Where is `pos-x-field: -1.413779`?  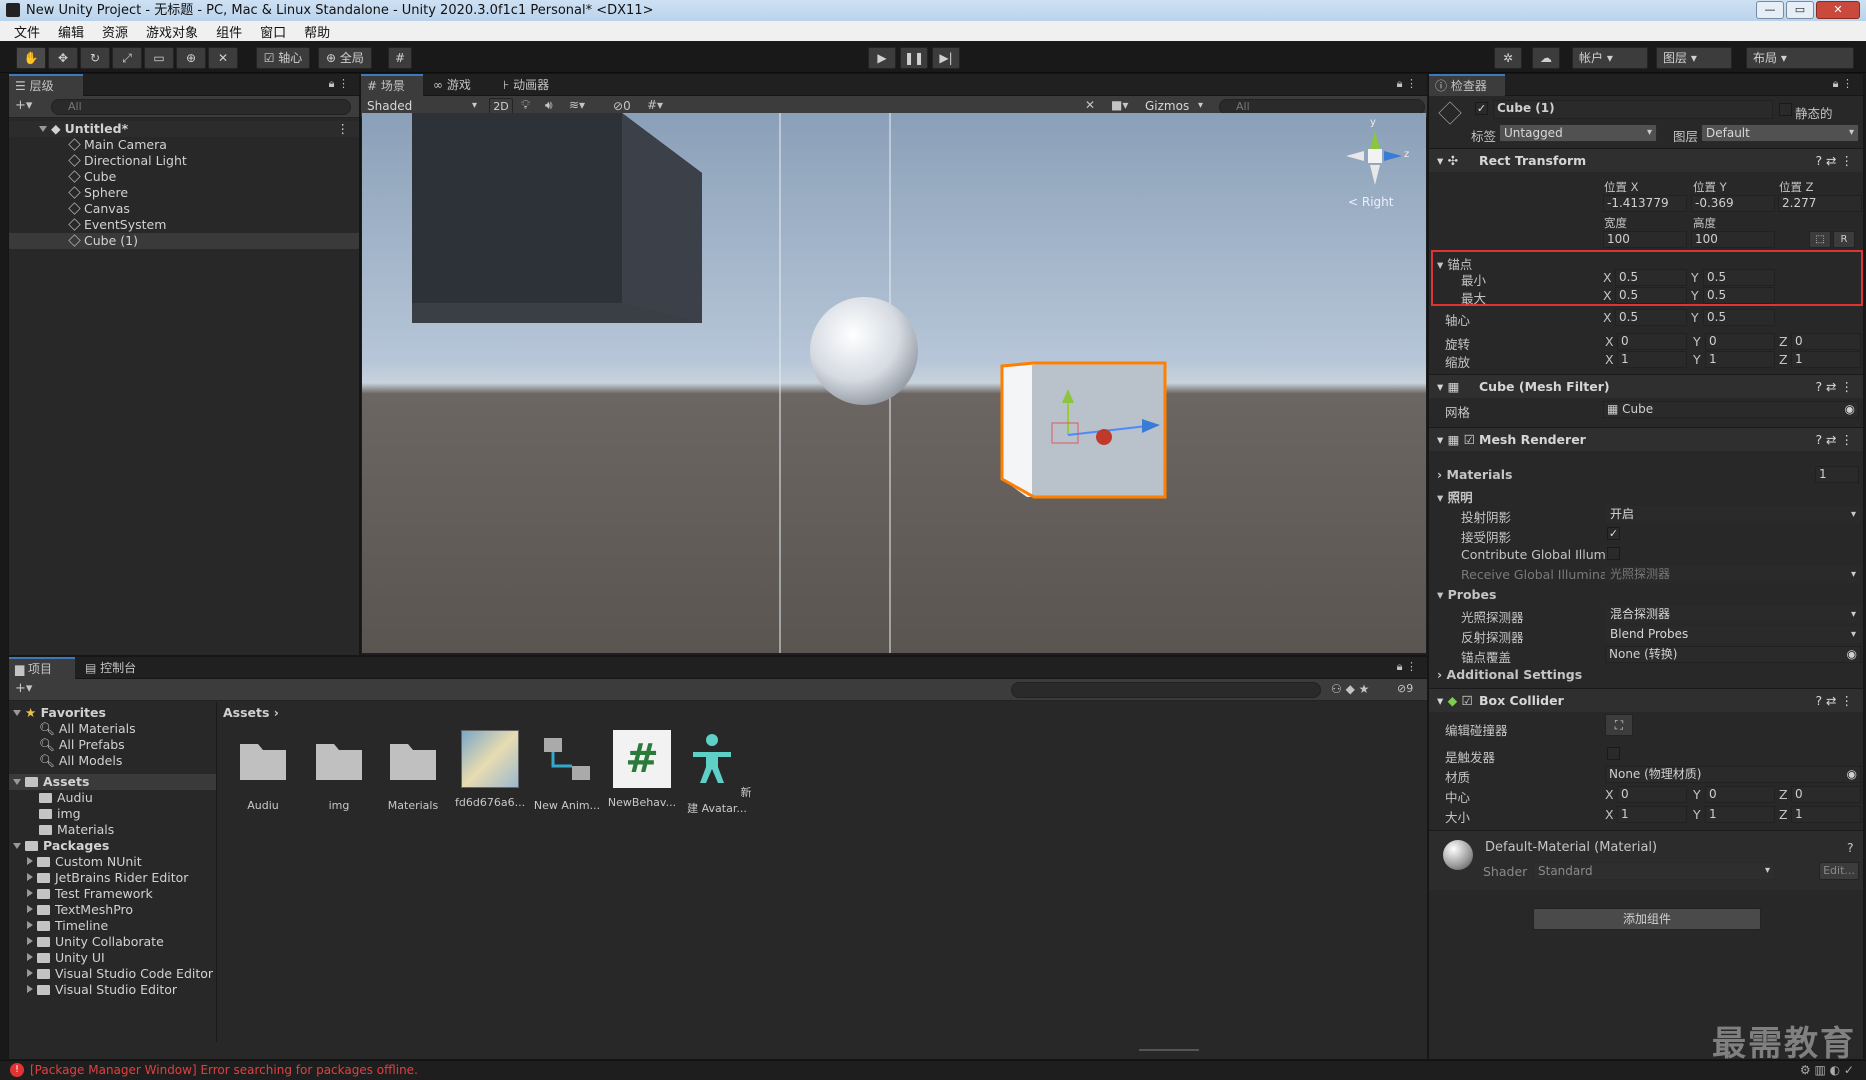
pos-x-field: -1.413779 is located at coordinates (1645, 203).